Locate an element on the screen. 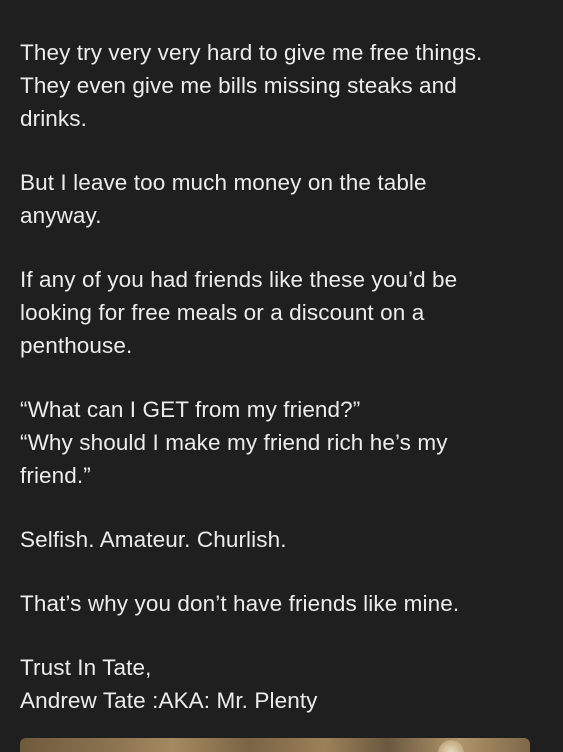 This screenshot has height=752, width=563. post-text-line: Andrew Tate :AKA: Mr. Plenty is located at coordinates (169, 700).